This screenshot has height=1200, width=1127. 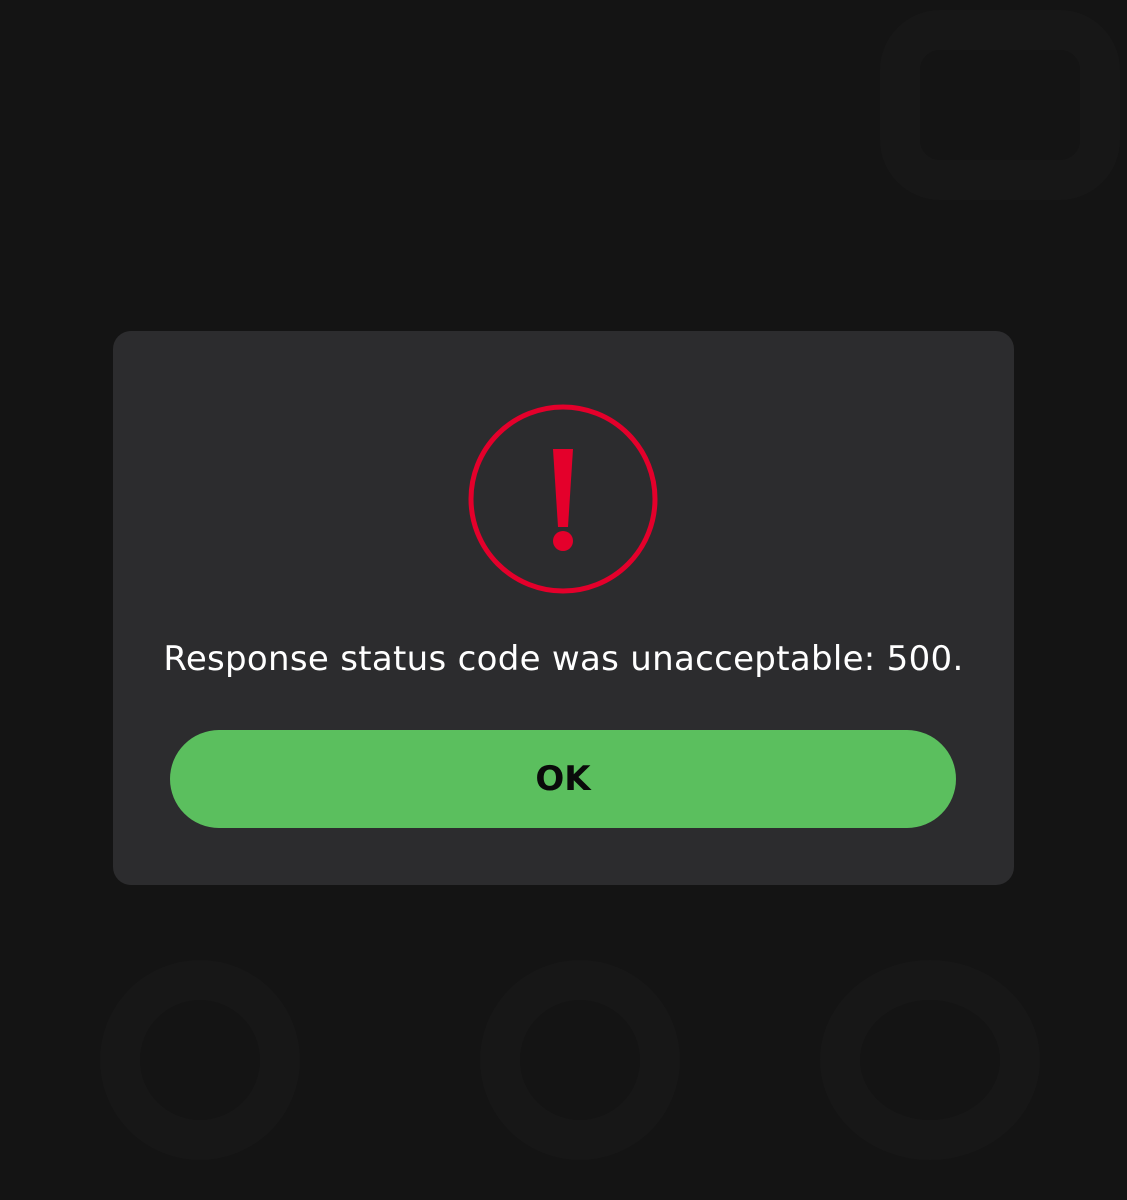 I want to click on exclamation-circle-icon, so click(x=563, y=499).